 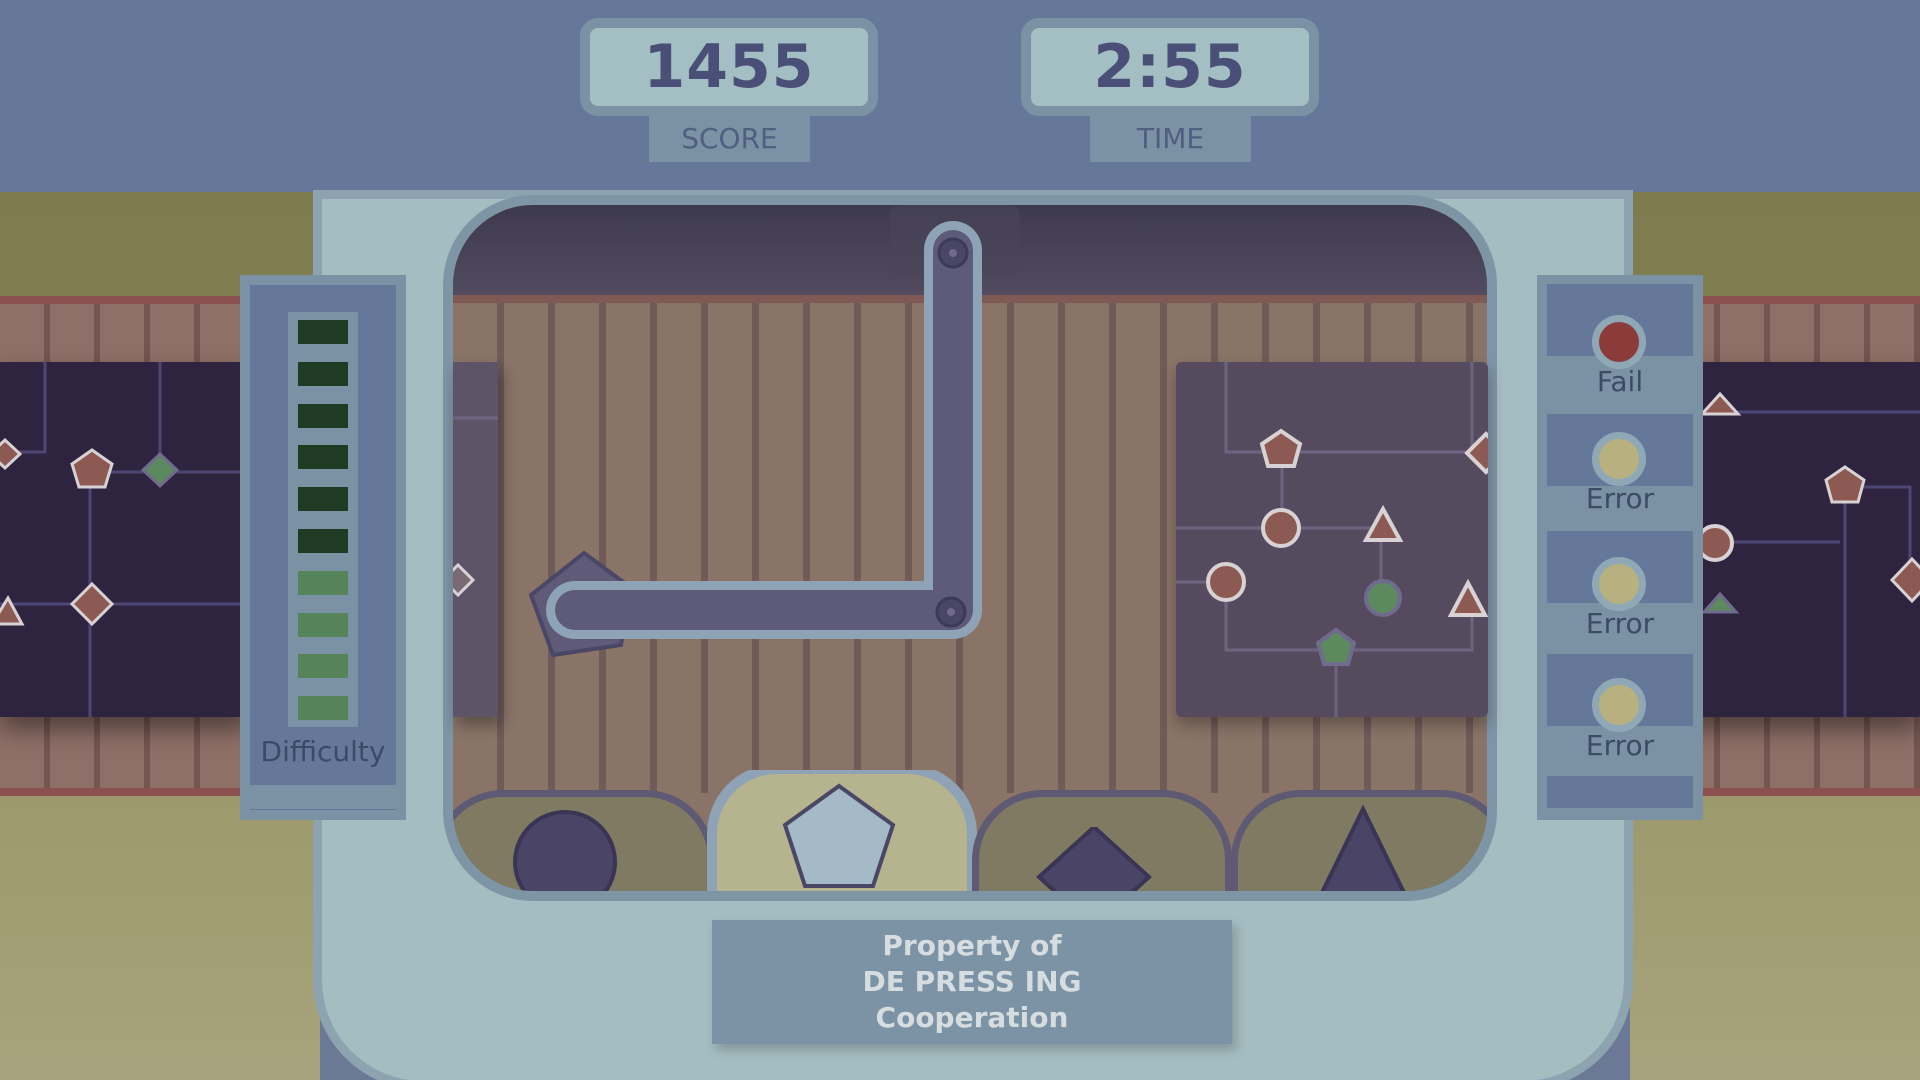 I want to click on right-circuit-drawing, so click(x=1800, y=554).